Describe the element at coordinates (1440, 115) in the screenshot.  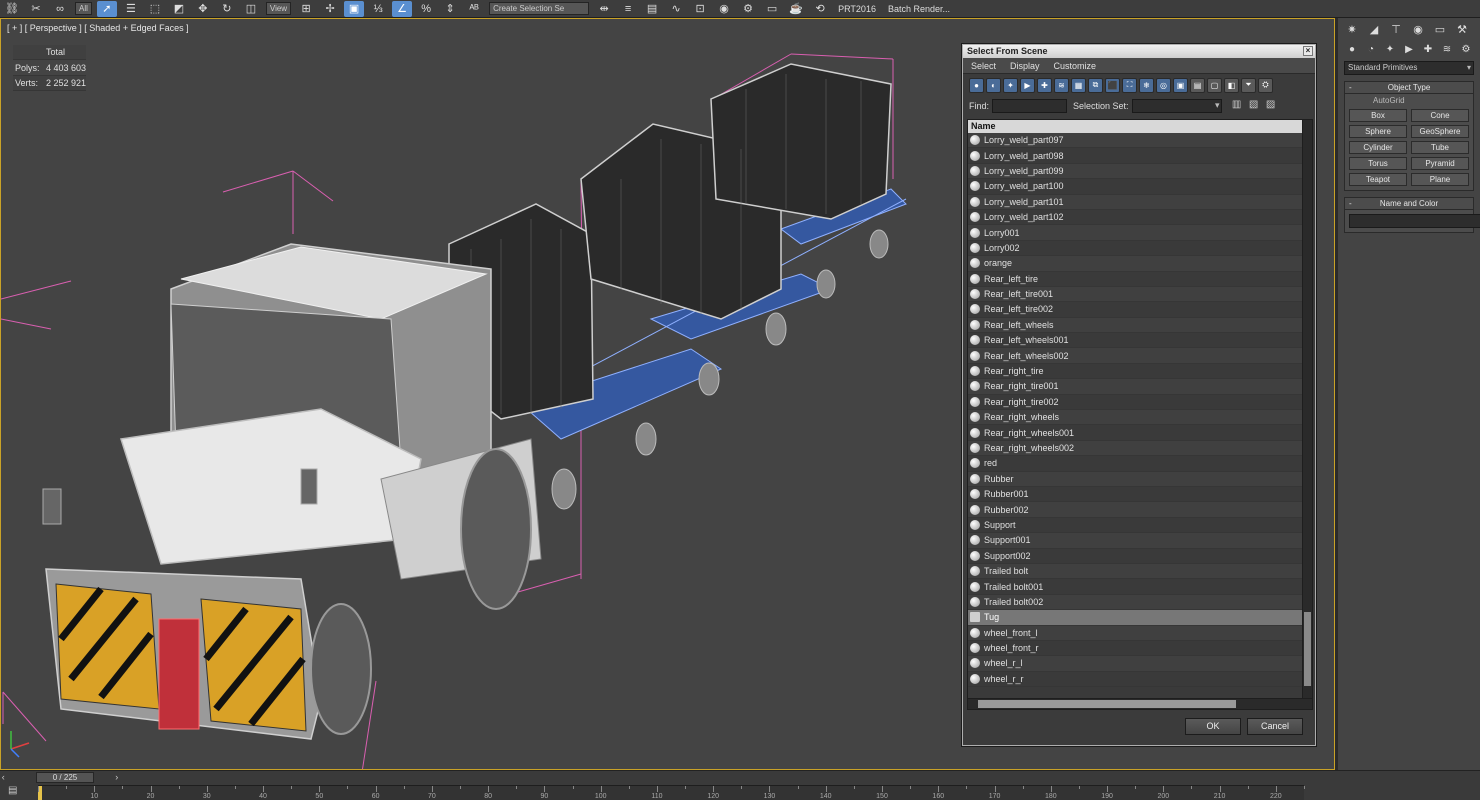
I see `primitive-cone-button: Cone` at that location.